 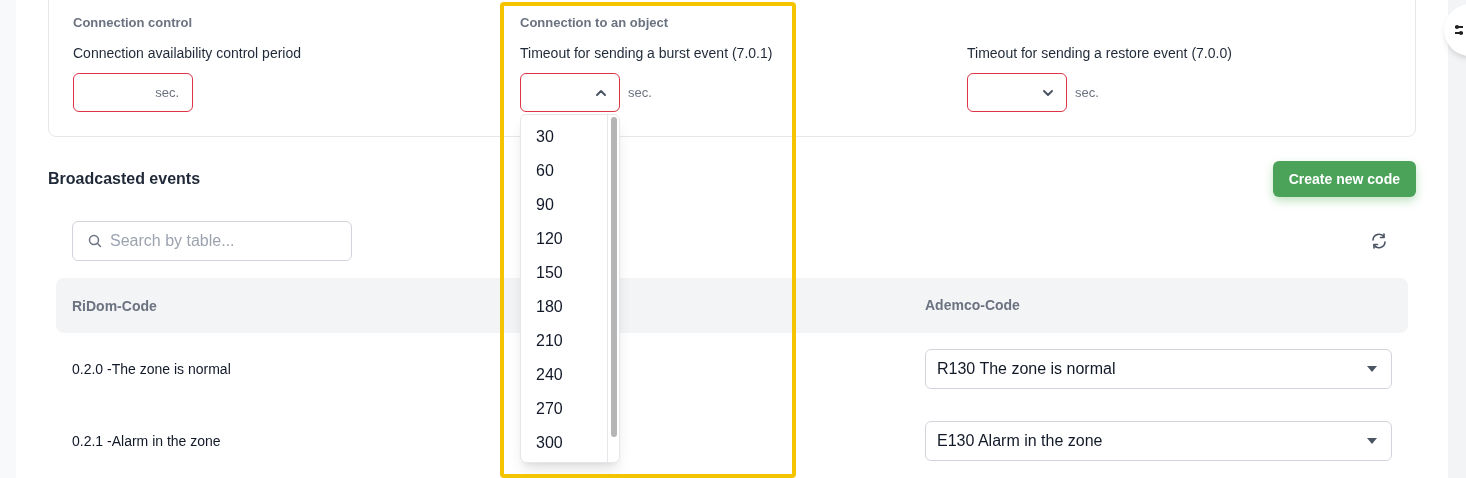 I want to click on dropdown-option: 270, so click(x=564, y=409).